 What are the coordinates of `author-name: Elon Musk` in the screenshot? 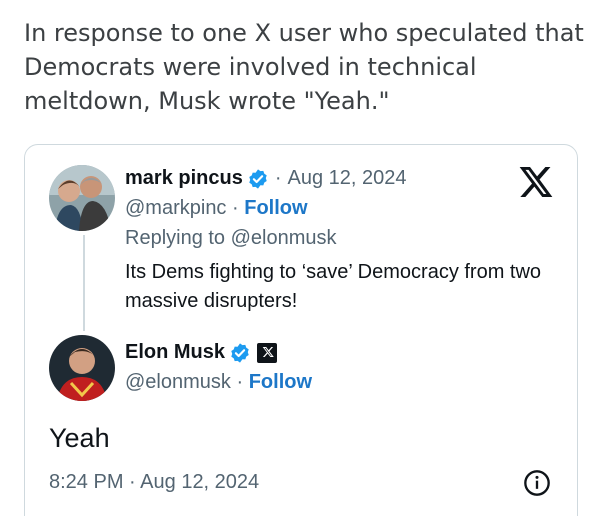 It's located at (175, 352).